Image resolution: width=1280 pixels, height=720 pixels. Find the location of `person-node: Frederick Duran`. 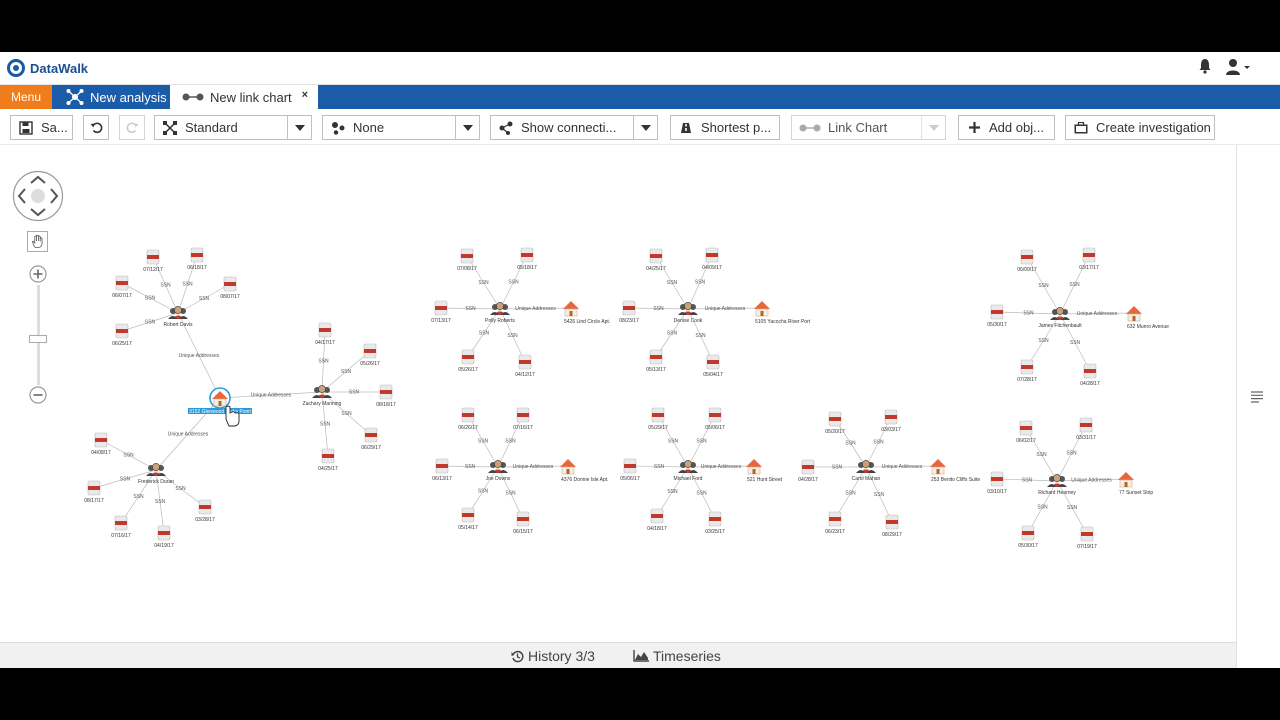

person-node: Frederick Duran is located at coordinates (156, 474).